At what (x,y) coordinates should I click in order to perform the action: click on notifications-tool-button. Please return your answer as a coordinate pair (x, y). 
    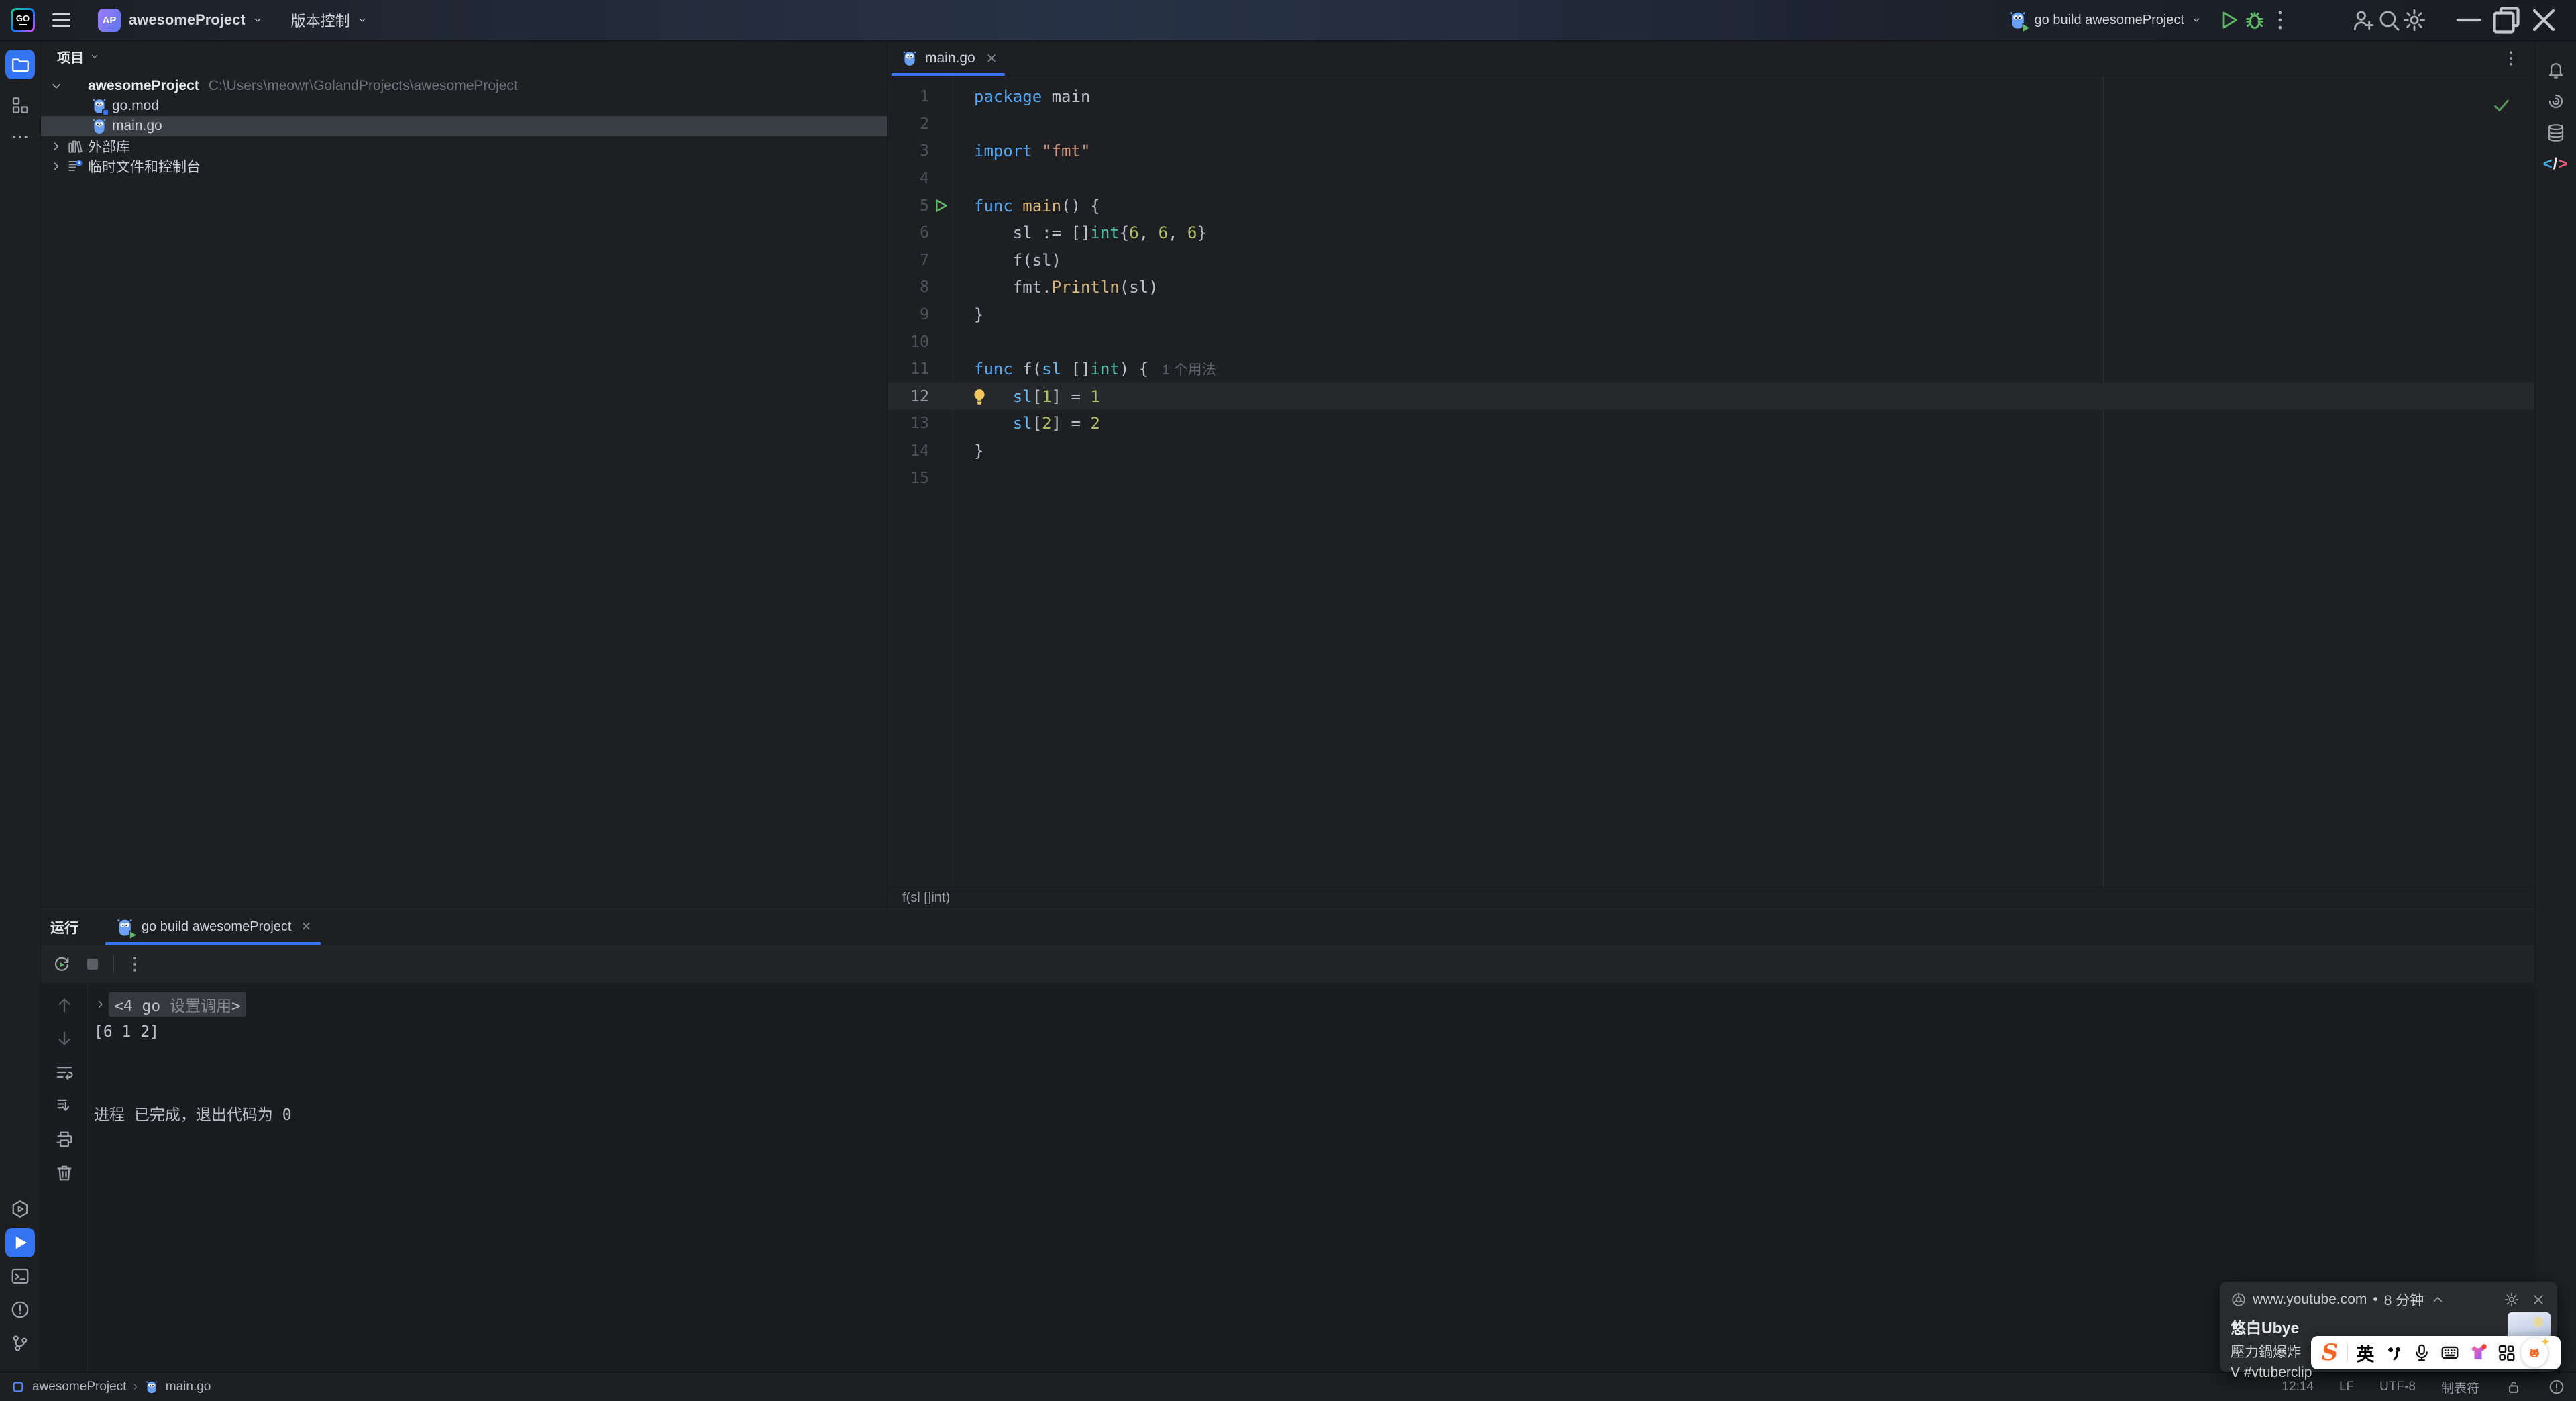
    Looking at the image, I should click on (2556, 70).